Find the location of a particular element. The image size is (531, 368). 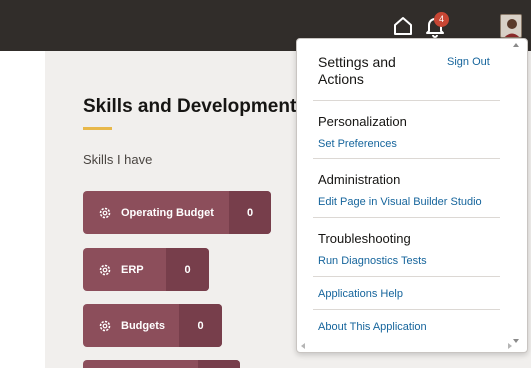

troubleshooting-heading: Troubleshooting is located at coordinates (364, 238).